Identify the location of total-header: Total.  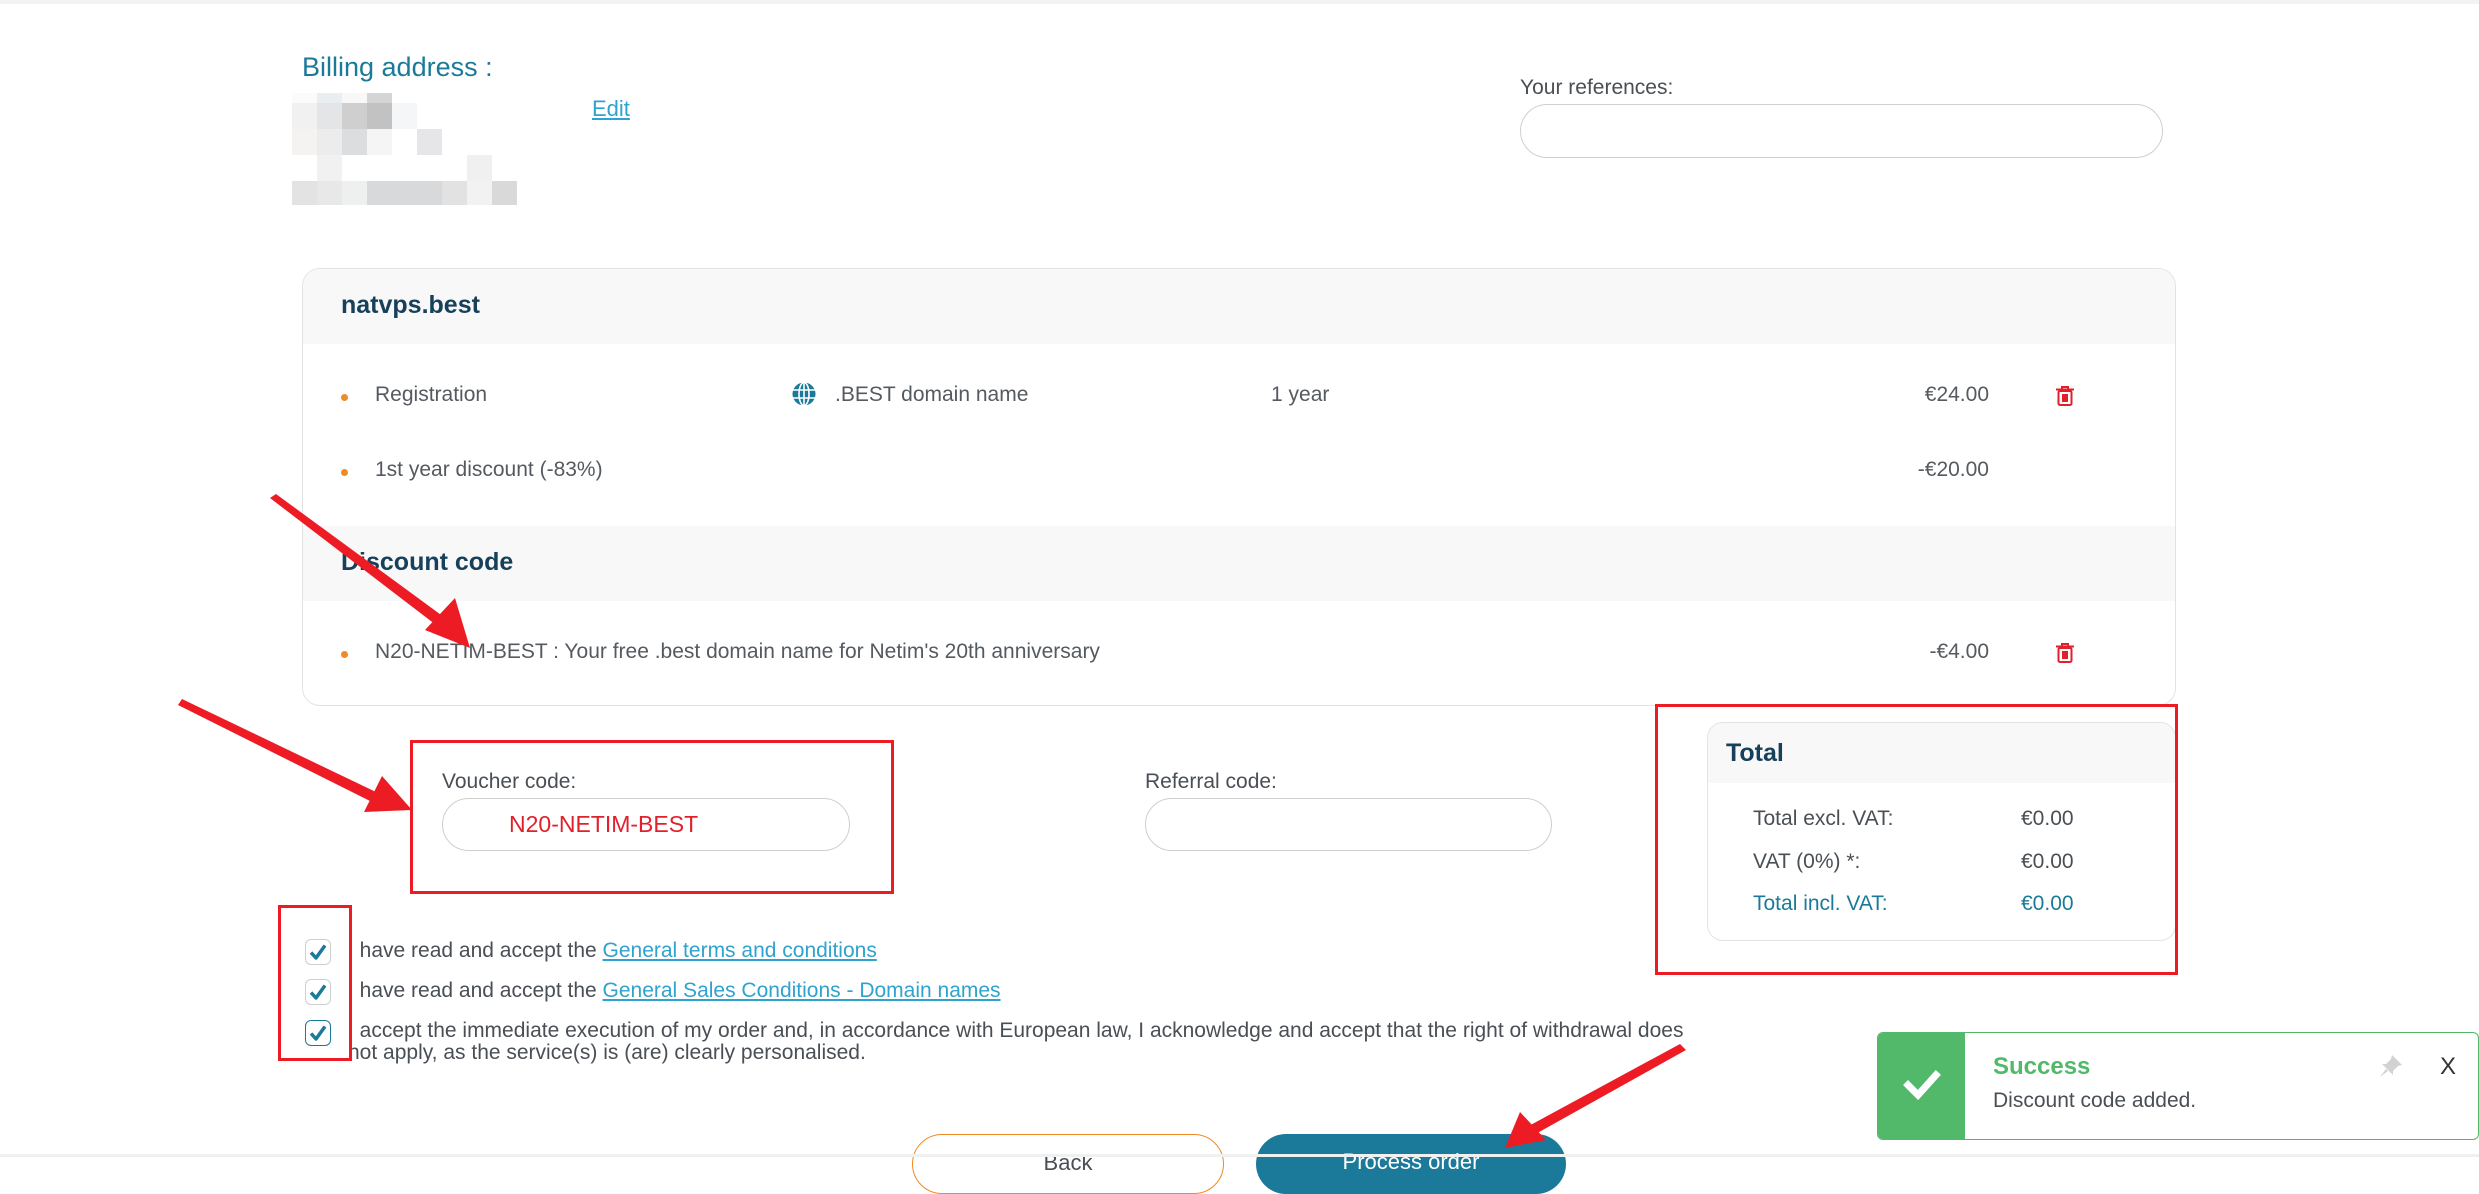
(1941, 753).